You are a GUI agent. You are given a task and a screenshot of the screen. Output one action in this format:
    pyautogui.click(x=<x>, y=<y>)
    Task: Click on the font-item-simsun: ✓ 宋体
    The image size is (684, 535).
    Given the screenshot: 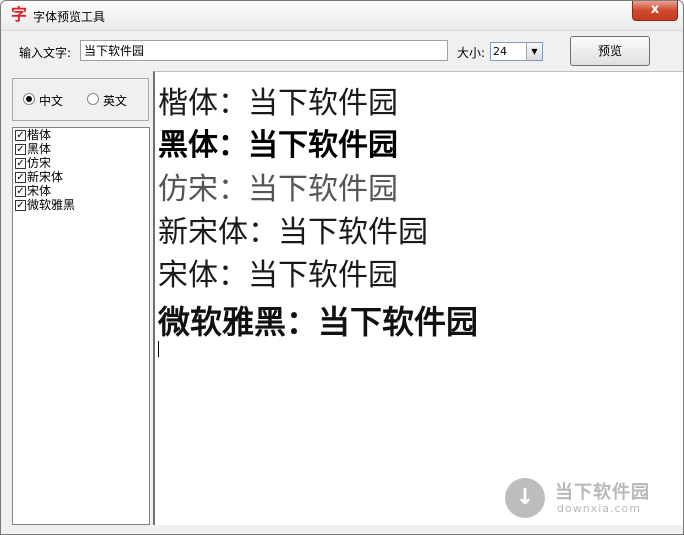 What is the action you would take?
    pyautogui.click(x=81, y=191)
    